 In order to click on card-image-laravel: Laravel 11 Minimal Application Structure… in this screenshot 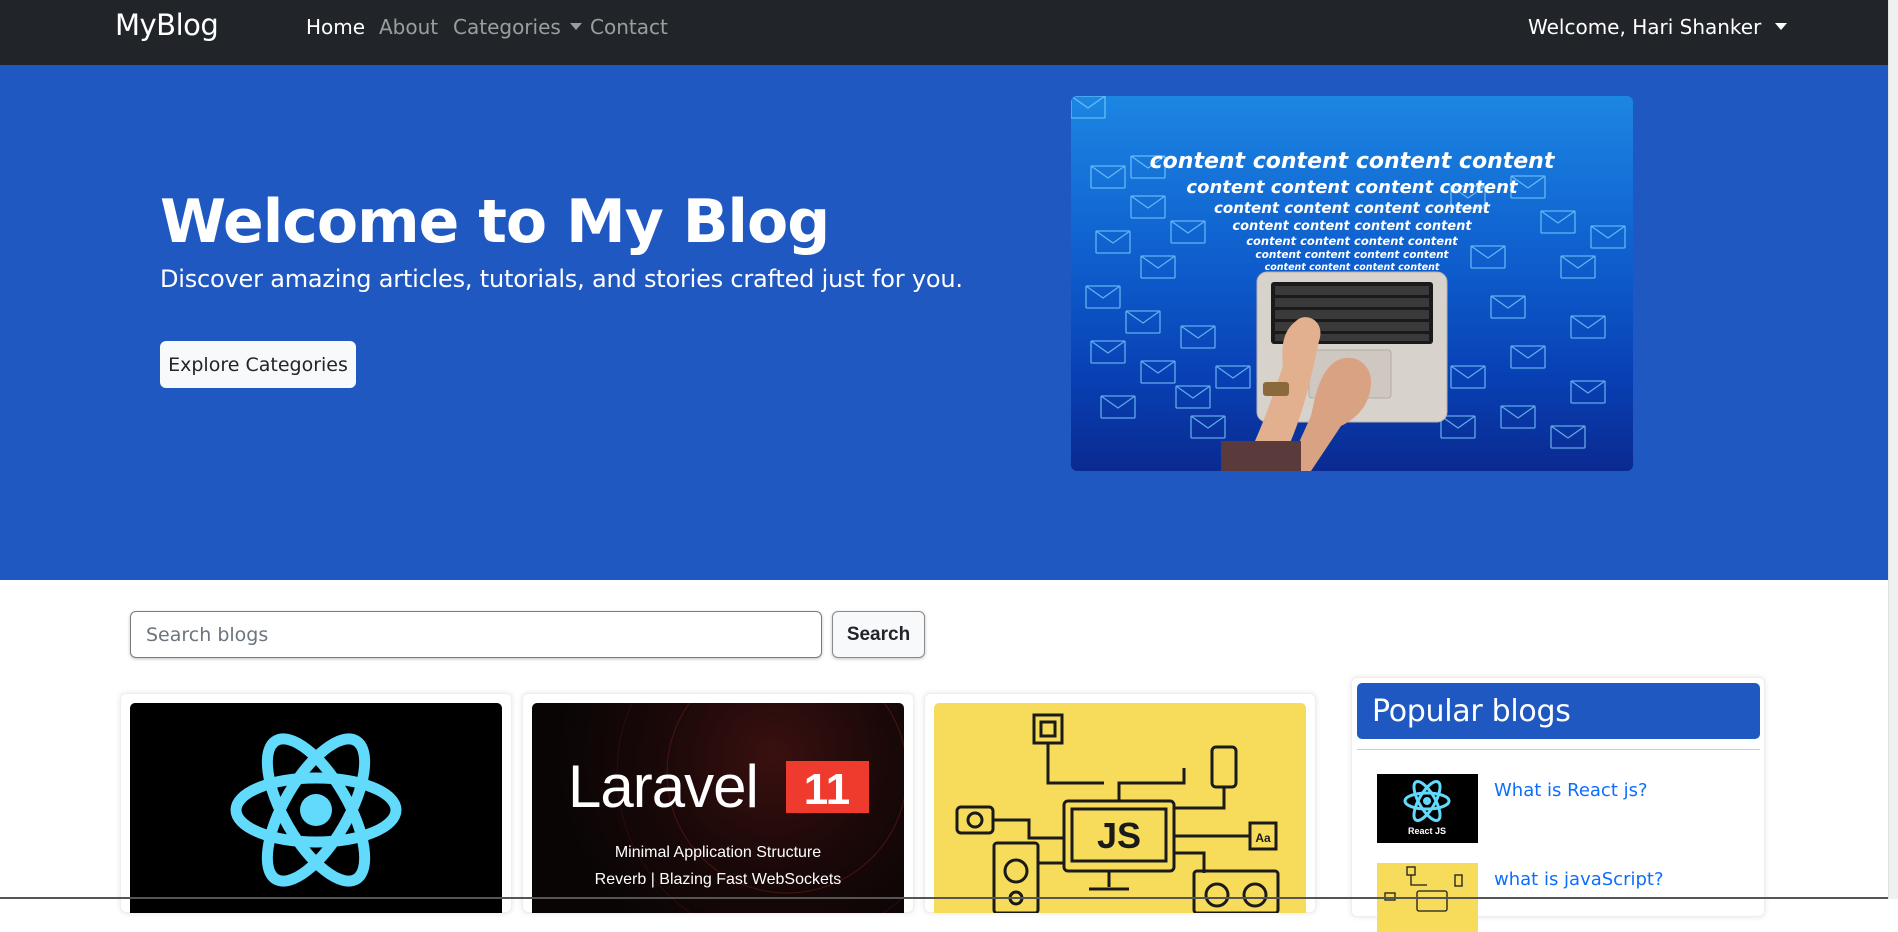, I will do `click(718, 808)`.